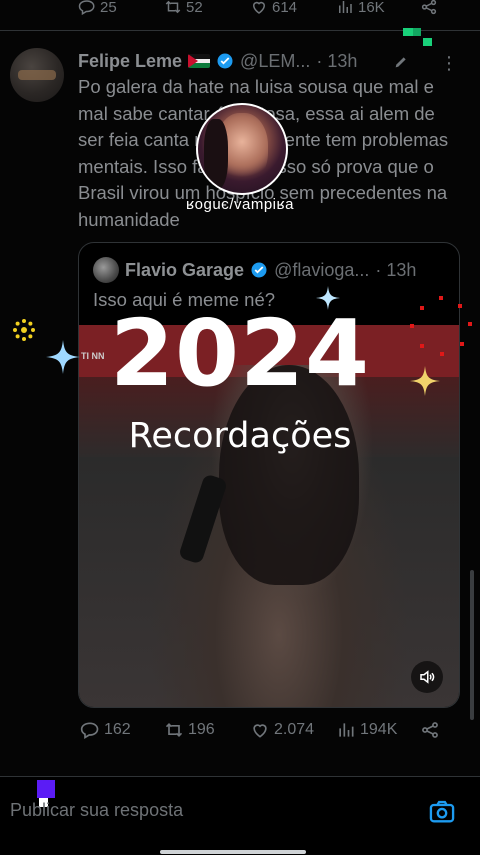  What do you see at coordinates (336, 61) in the screenshot?
I see `tweet-time: · 13h` at bounding box center [336, 61].